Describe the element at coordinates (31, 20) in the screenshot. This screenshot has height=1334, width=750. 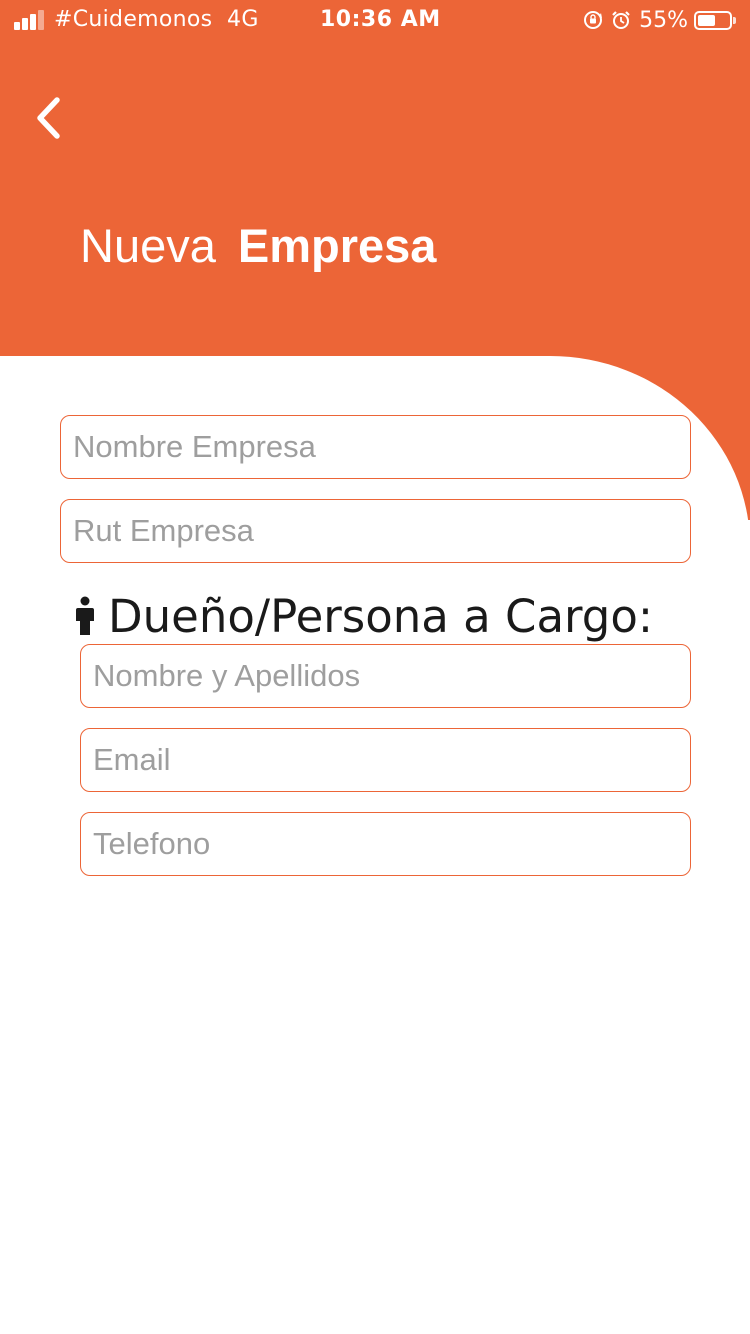
I see `signal-icon` at that location.